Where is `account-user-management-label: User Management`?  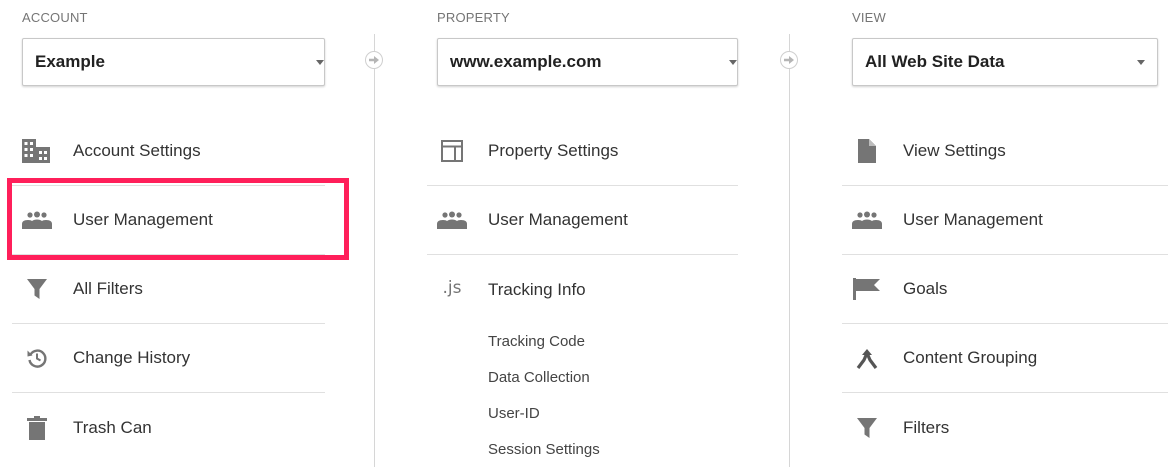 account-user-management-label: User Management is located at coordinates (143, 219).